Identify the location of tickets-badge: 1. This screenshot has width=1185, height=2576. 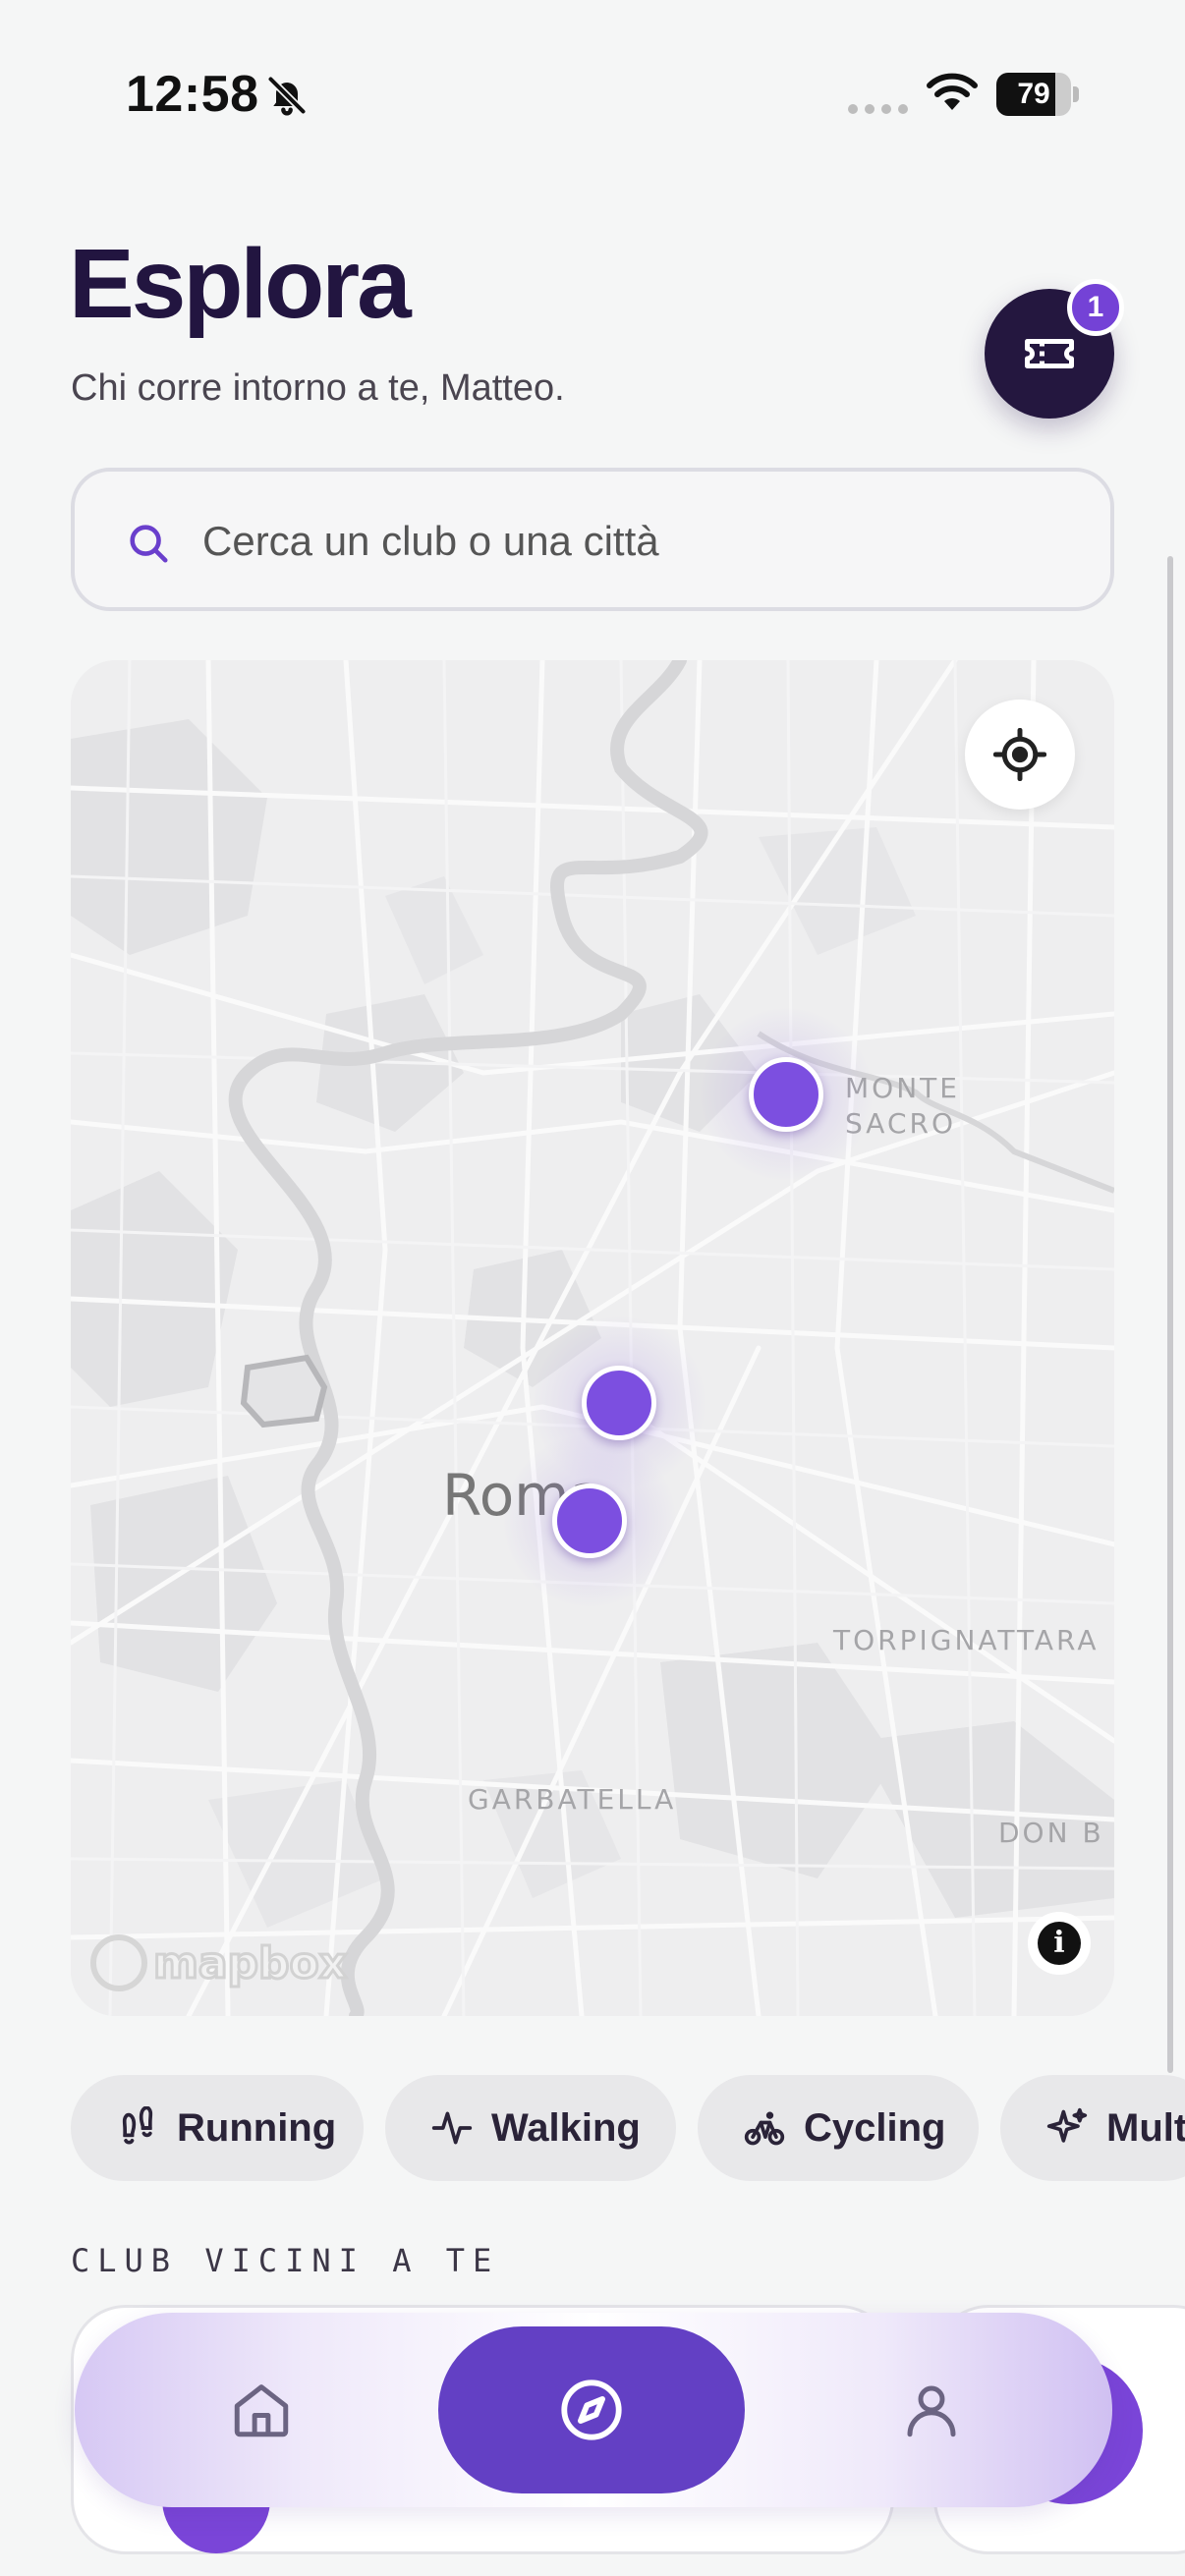
(1096, 307).